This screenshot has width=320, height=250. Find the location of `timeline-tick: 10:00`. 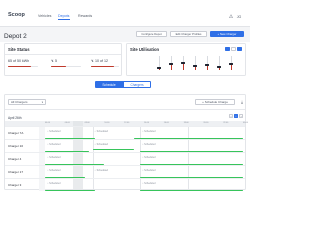

timeline-tick: 10:00 is located at coordinates (107, 123).